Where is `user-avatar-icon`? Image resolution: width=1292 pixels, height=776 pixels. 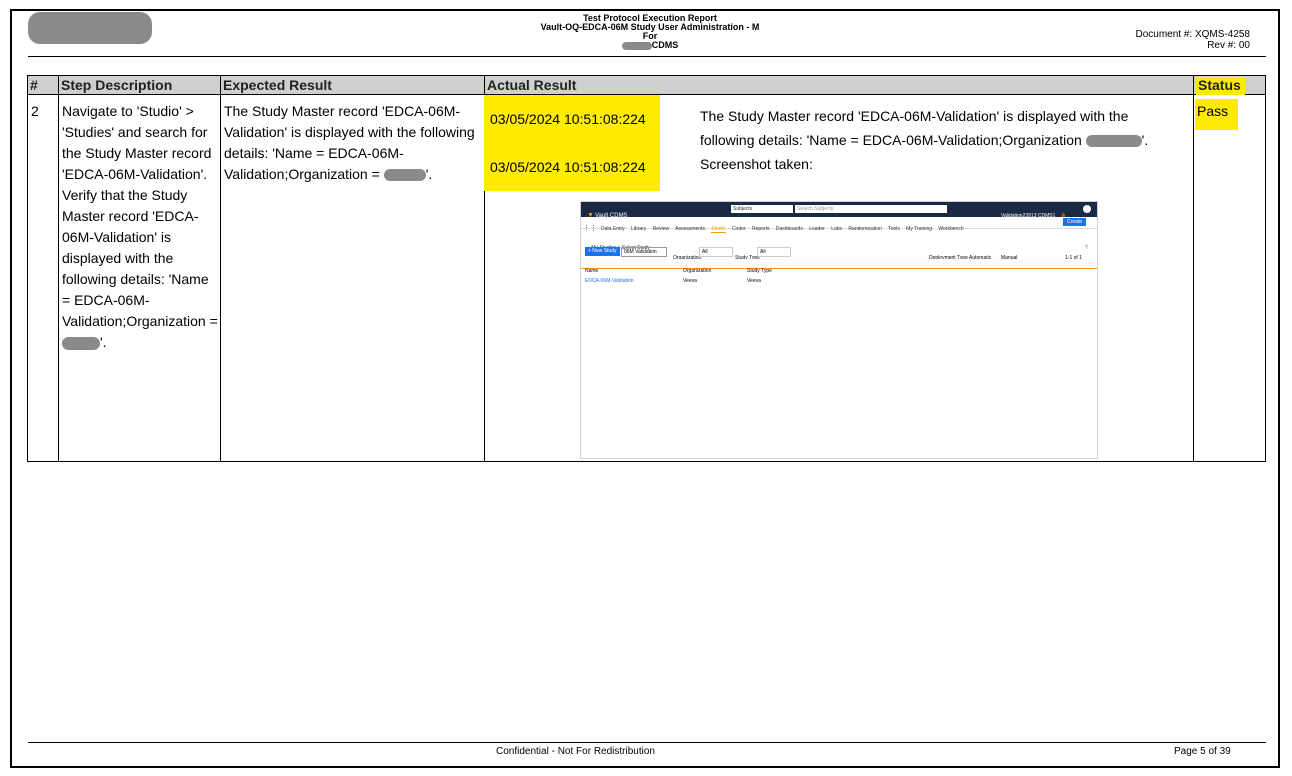
user-avatar-icon is located at coordinates (1087, 209).